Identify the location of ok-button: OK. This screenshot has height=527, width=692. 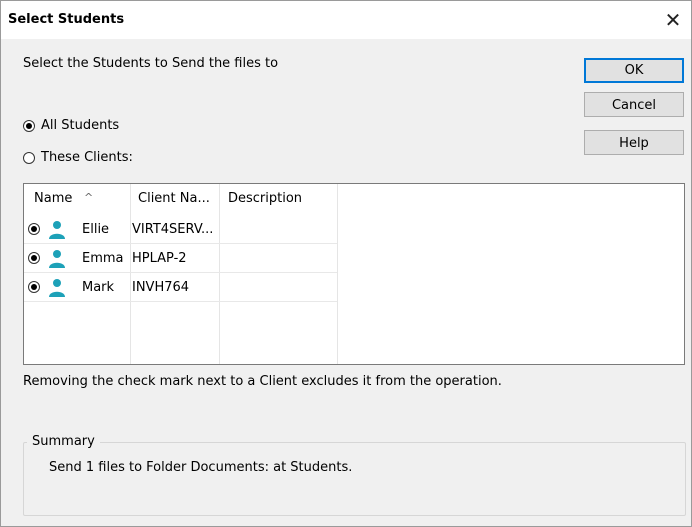
(634, 70).